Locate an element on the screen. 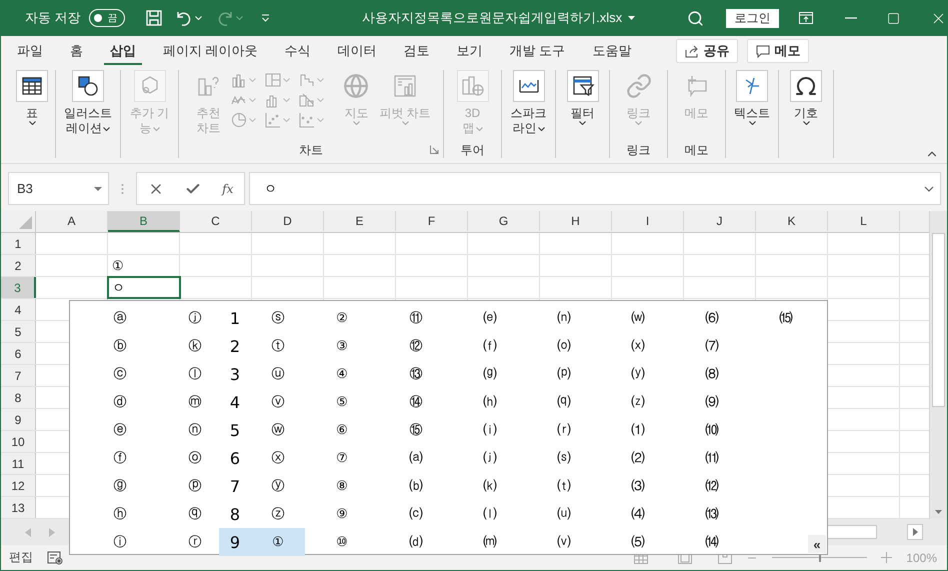  column-header: C is located at coordinates (216, 221).